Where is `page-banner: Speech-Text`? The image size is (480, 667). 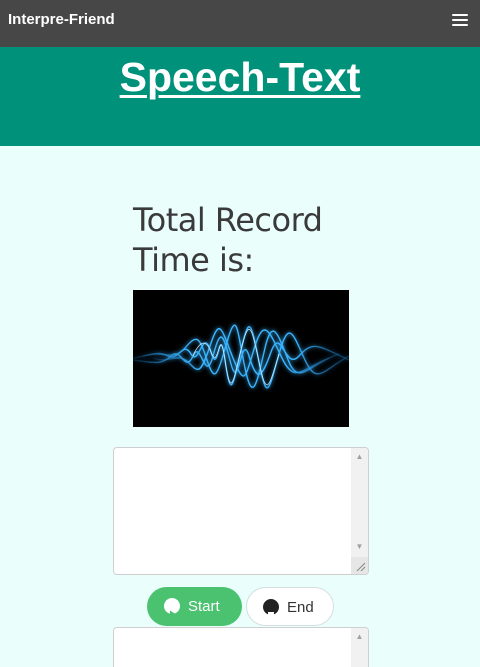 page-banner: Speech-Text is located at coordinates (240, 96).